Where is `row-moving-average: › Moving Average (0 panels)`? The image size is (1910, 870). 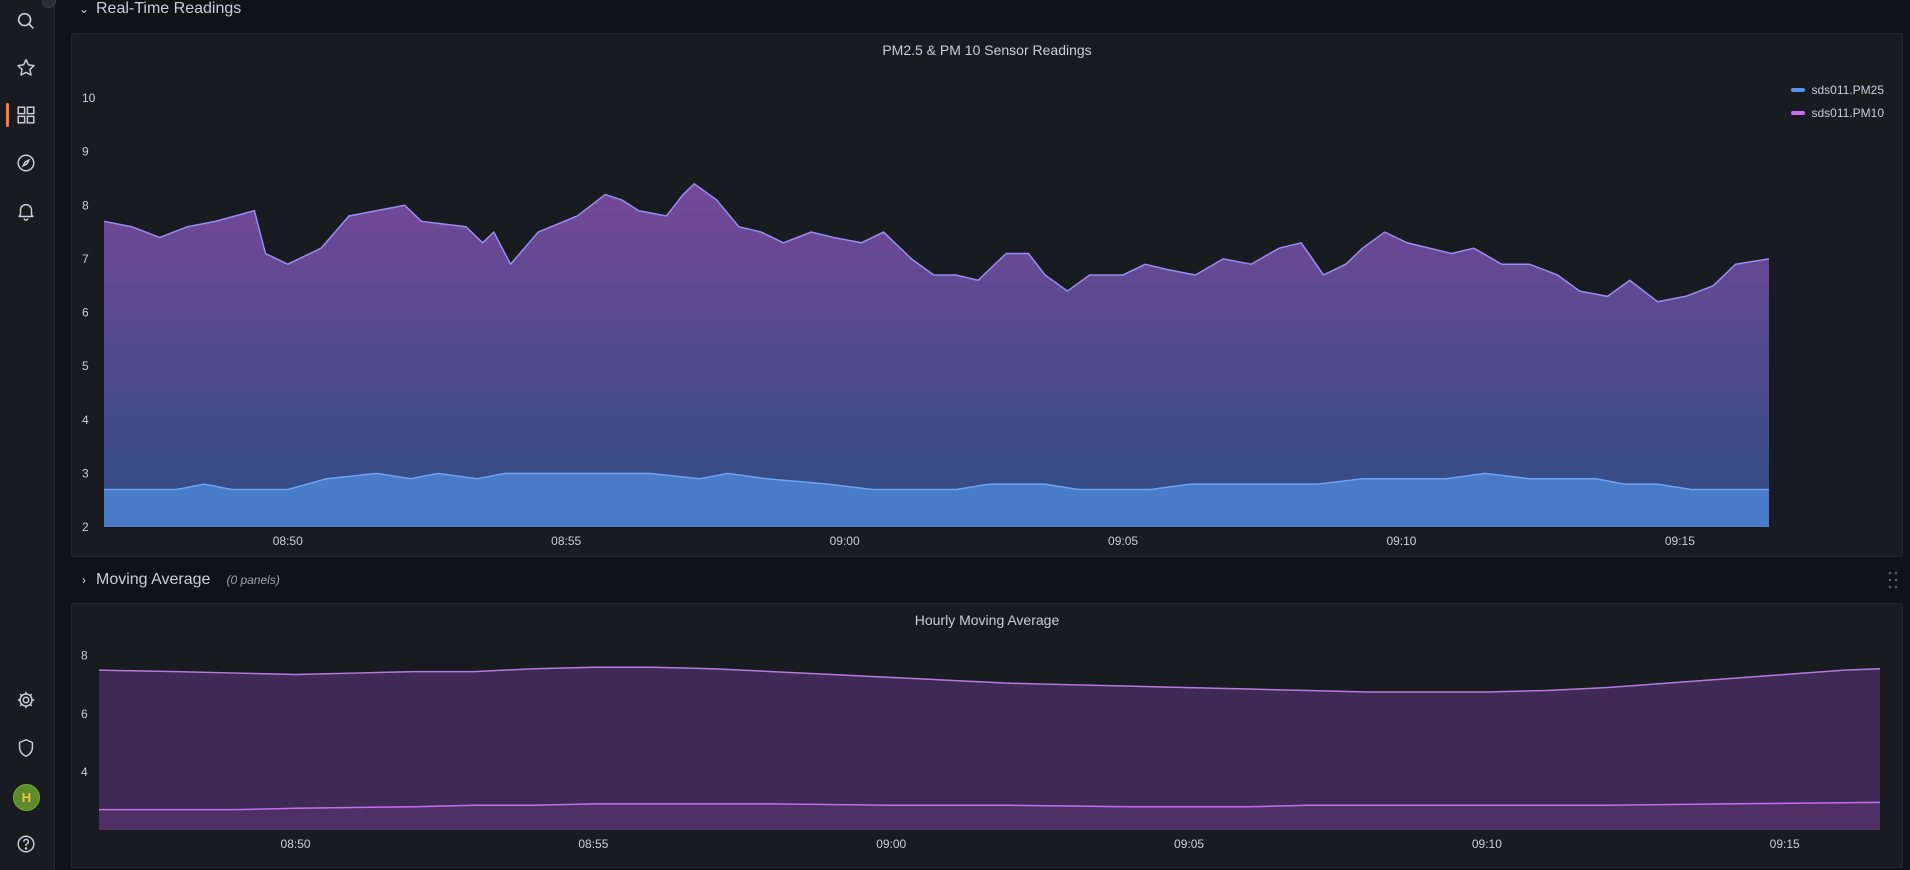
row-moving-average: › Moving Average (0 panels) is located at coordinates (179, 580).